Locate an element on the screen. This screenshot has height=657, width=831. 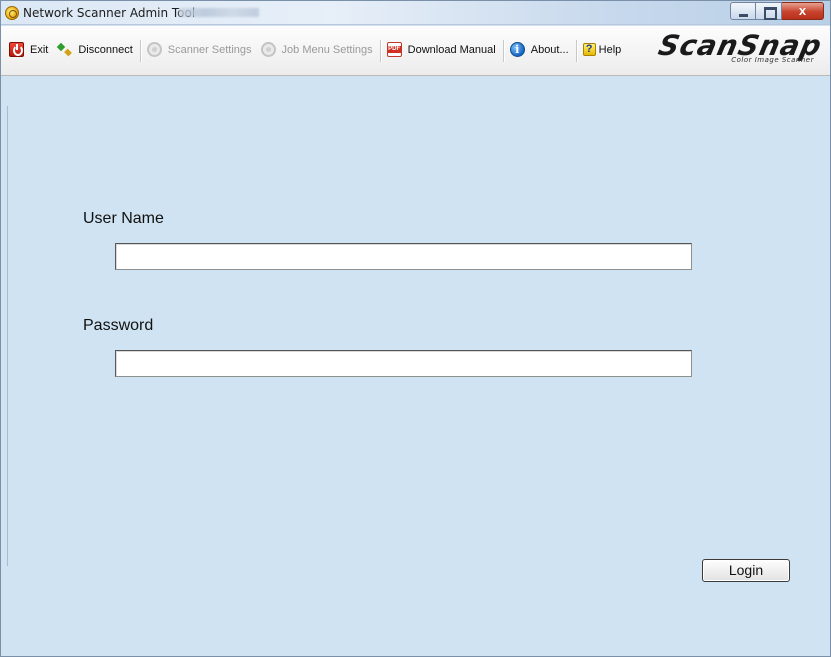
exit-label: Exit is located at coordinates (39, 49).